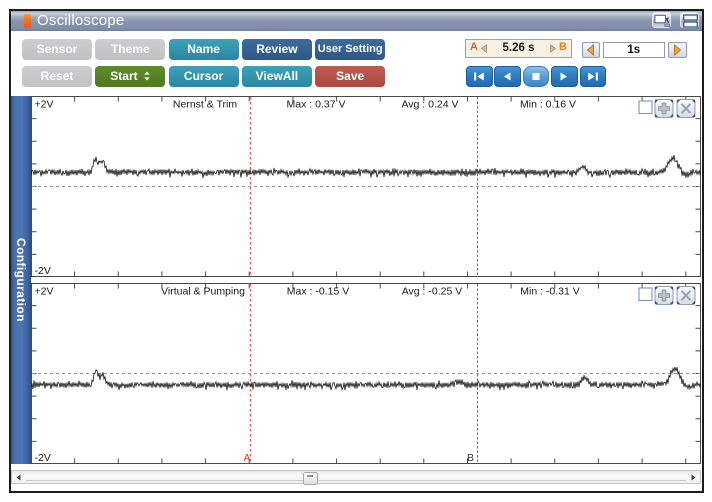 Image resolution: width=712 pixels, height=502 pixels. I want to click on svg-text: Max : -0.15 V, so click(318, 292).